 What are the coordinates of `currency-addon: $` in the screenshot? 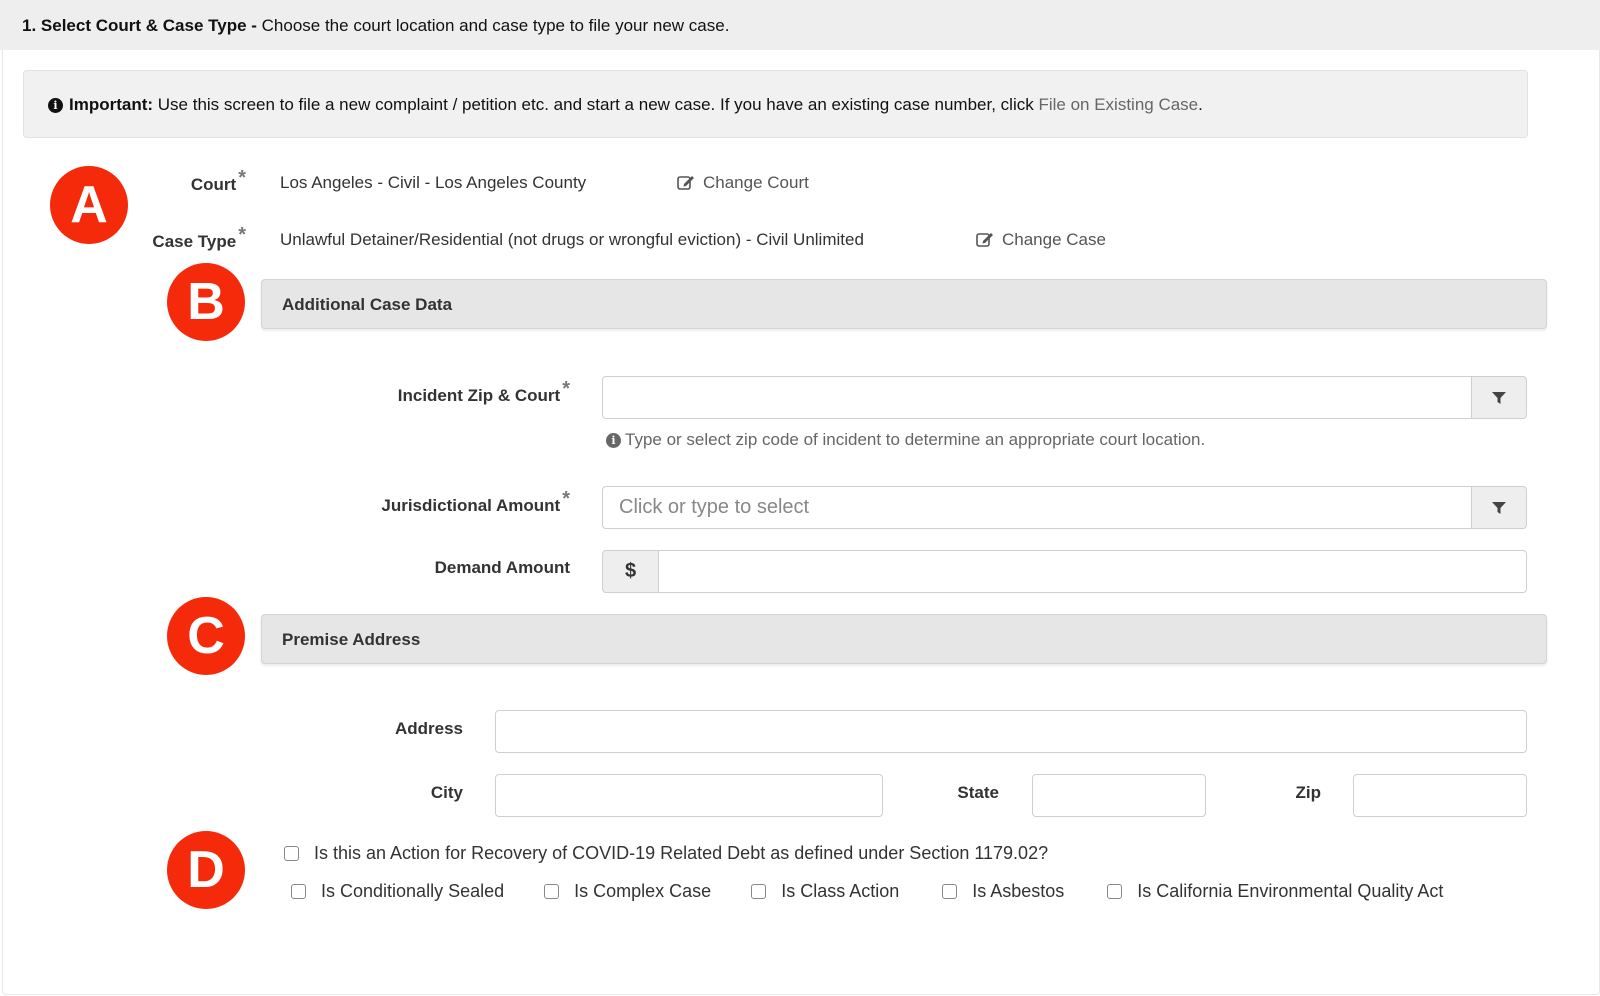 It's located at (630, 571).